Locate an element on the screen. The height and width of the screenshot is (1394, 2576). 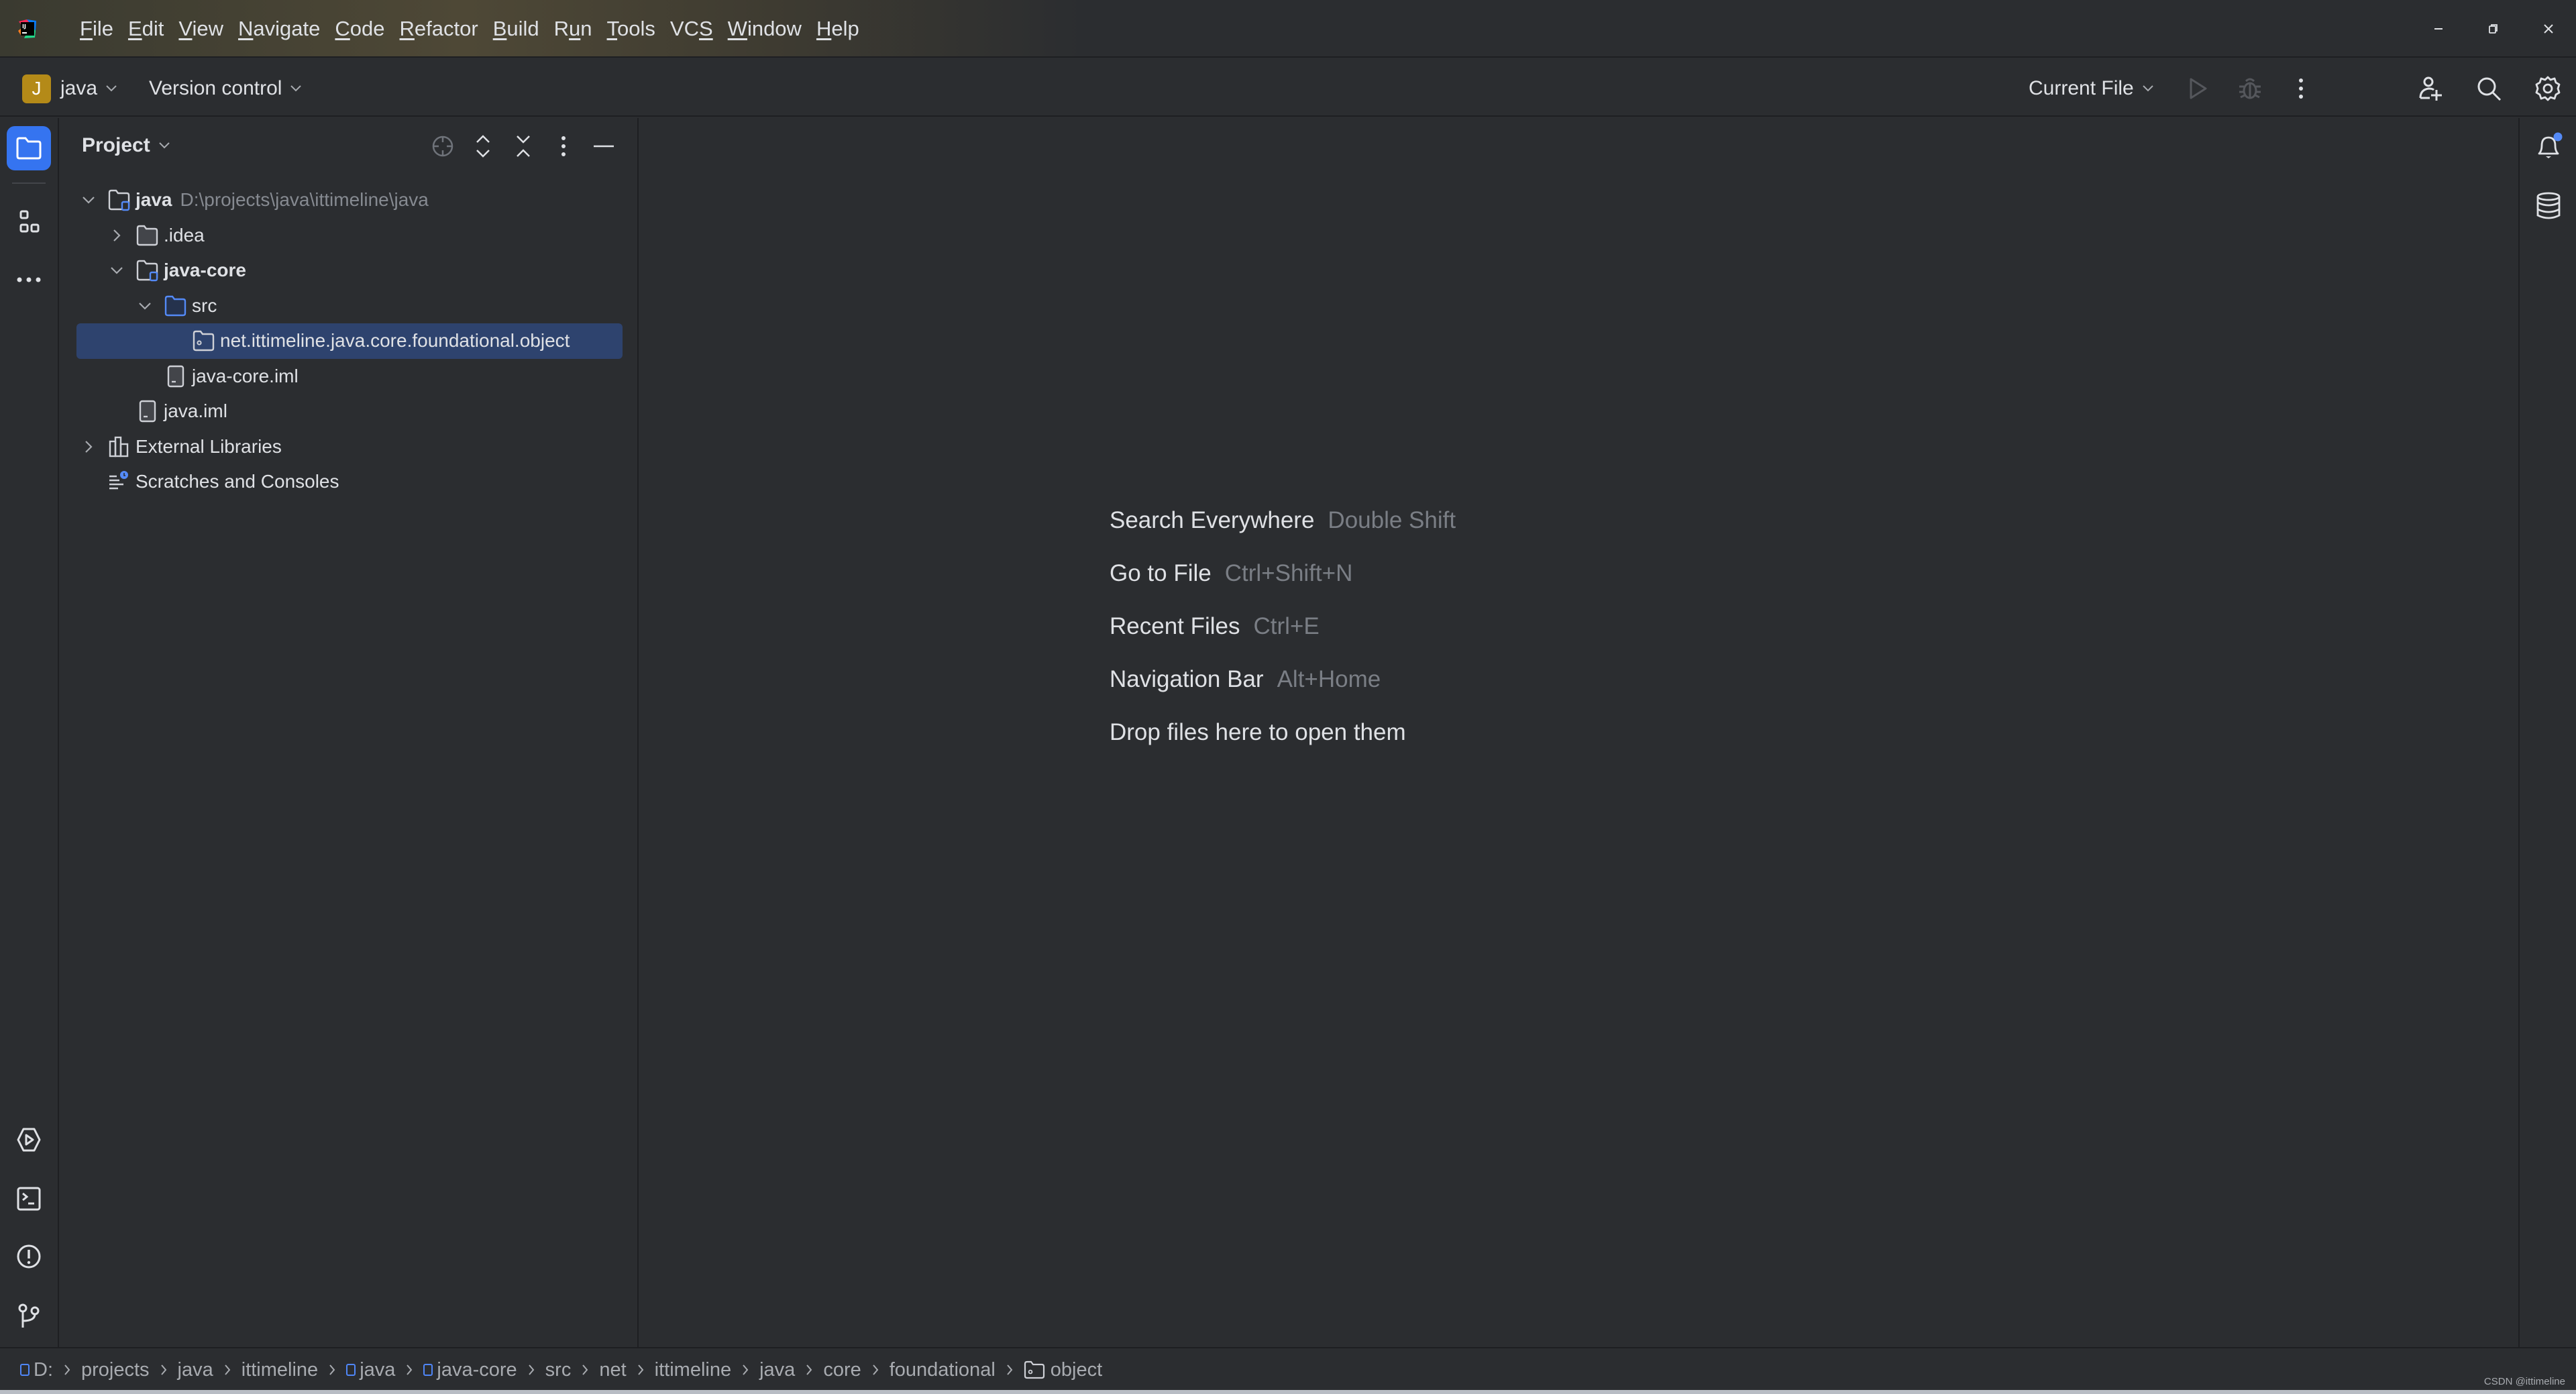
left-tool-strip is located at coordinates (29, 732).